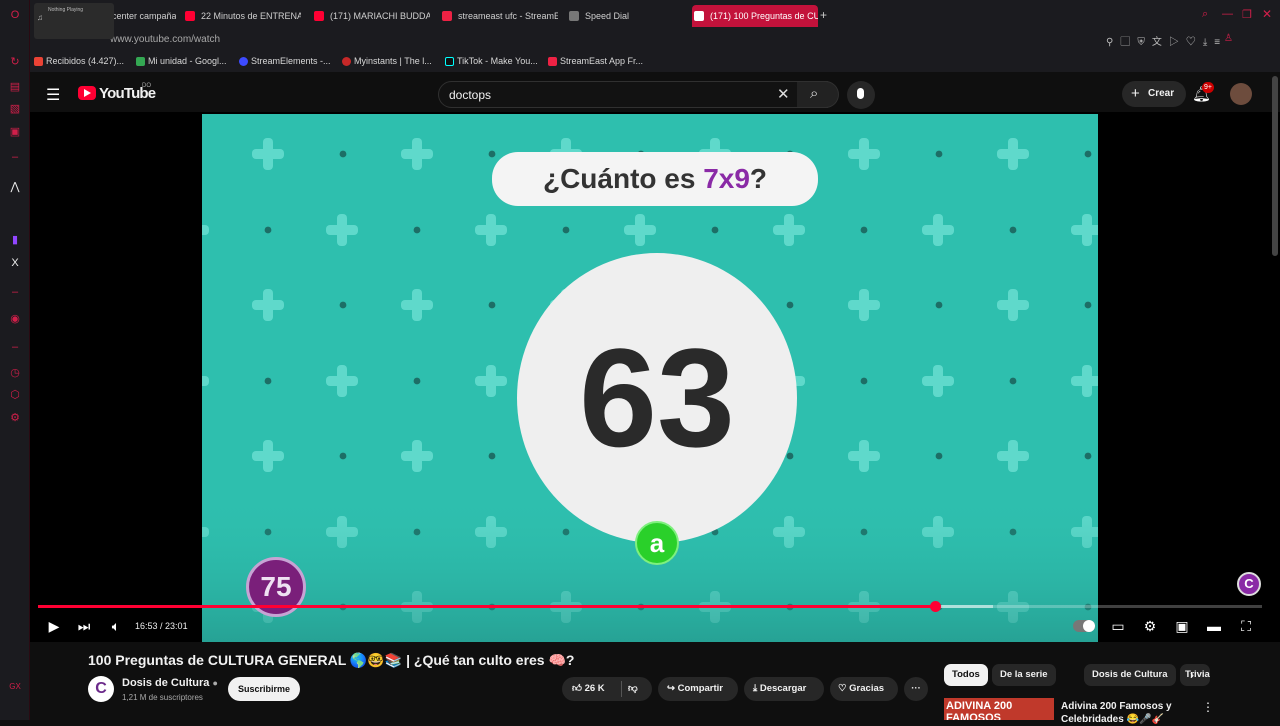  Describe the element at coordinates (1195, 675) in the screenshot. I see `chip-trivia: Trivia` at that location.